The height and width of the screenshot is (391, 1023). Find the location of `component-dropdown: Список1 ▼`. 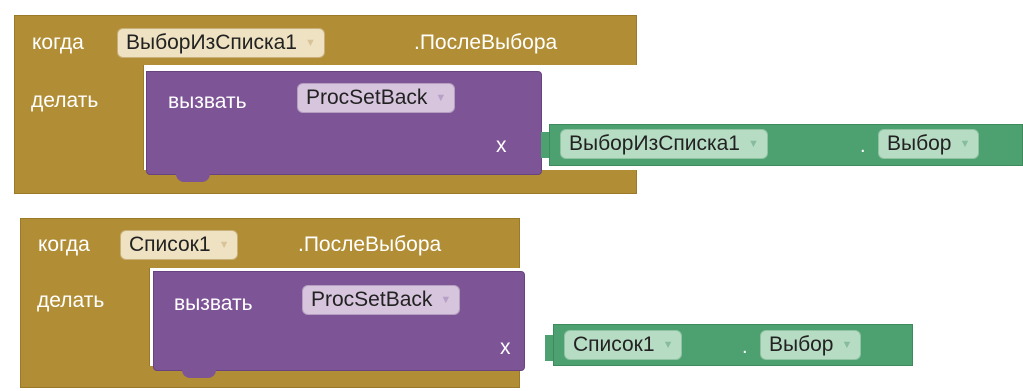

component-dropdown: Список1 ▼ is located at coordinates (179, 245).